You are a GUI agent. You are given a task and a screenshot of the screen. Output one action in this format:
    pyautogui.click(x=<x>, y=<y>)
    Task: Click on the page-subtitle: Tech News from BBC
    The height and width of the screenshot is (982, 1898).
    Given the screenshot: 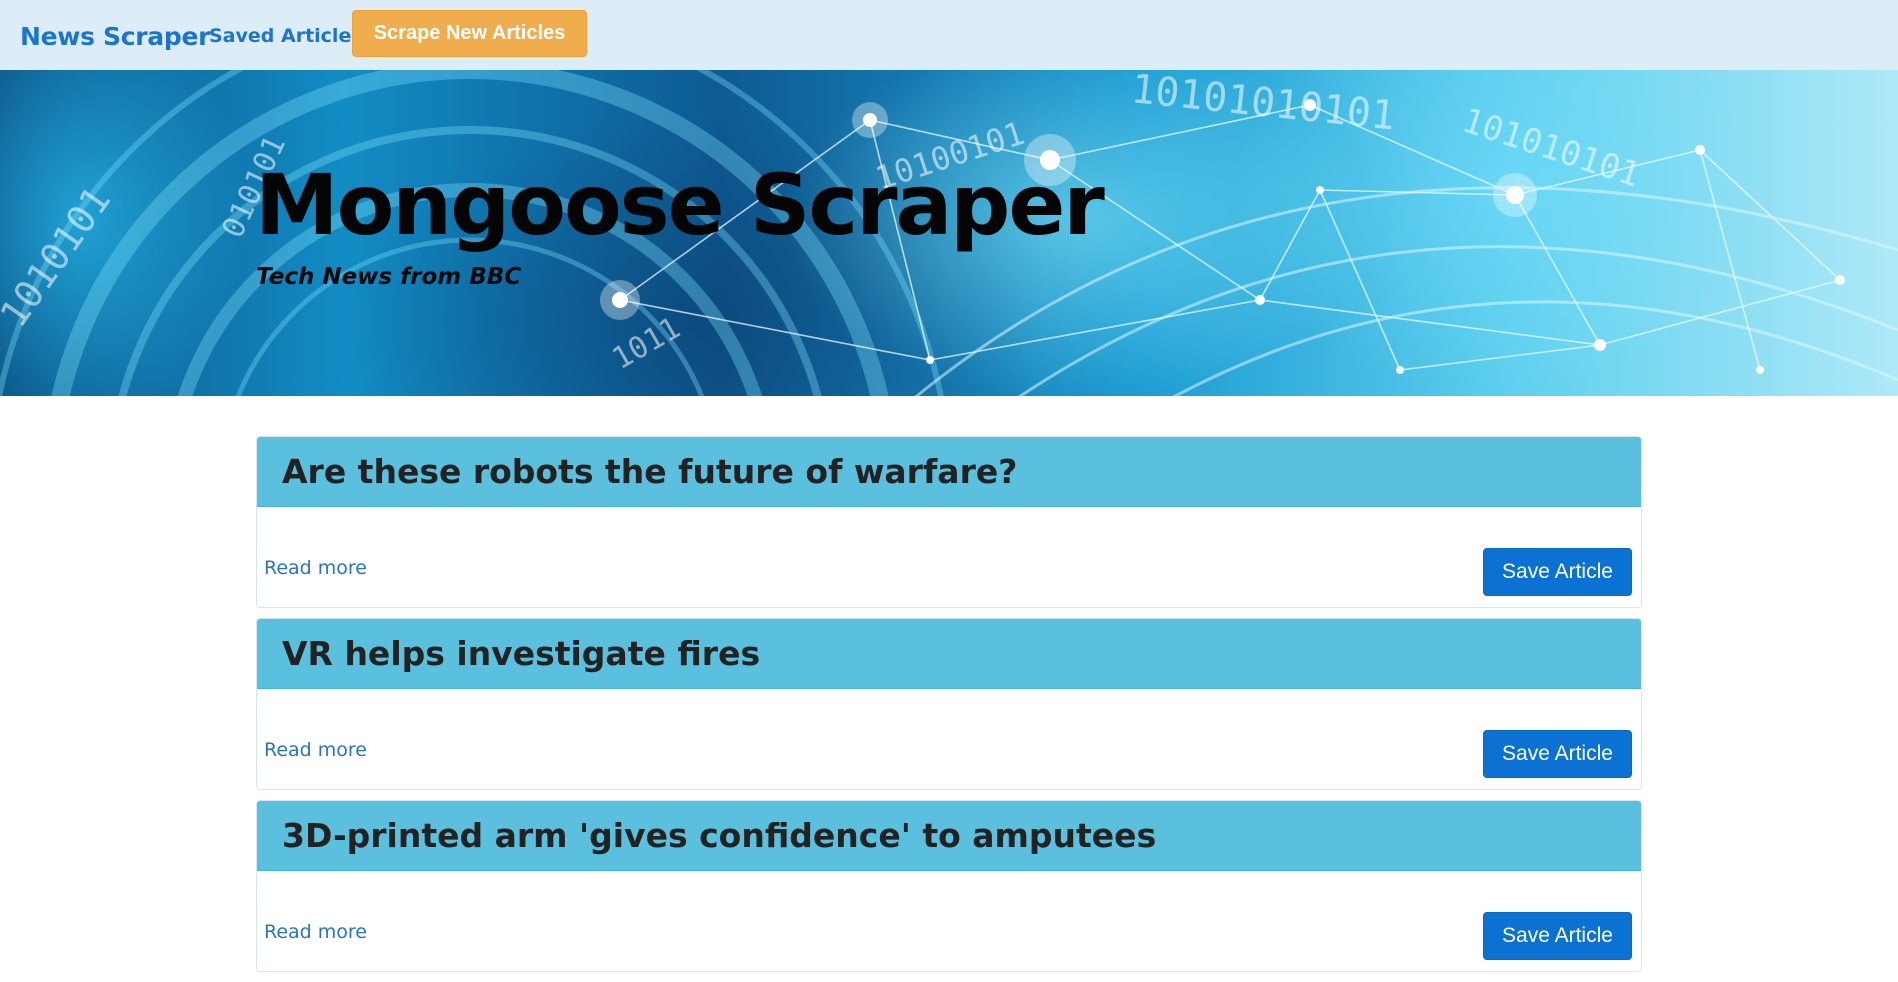 What is the action you would take?
    pyautogui.click(x=389, y=277)
    